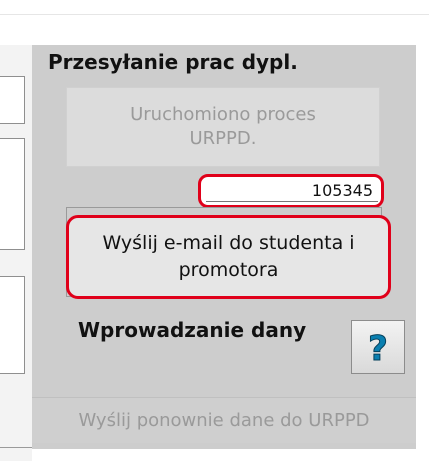 This screenshot has height=461, width=429. I want to click on record-number-field: 105345, so click(291, 191).